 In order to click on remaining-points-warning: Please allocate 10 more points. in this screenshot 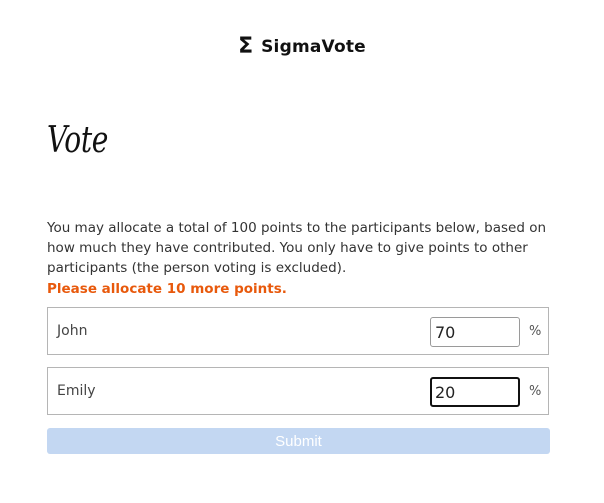, I will do `click(167, 289)`.